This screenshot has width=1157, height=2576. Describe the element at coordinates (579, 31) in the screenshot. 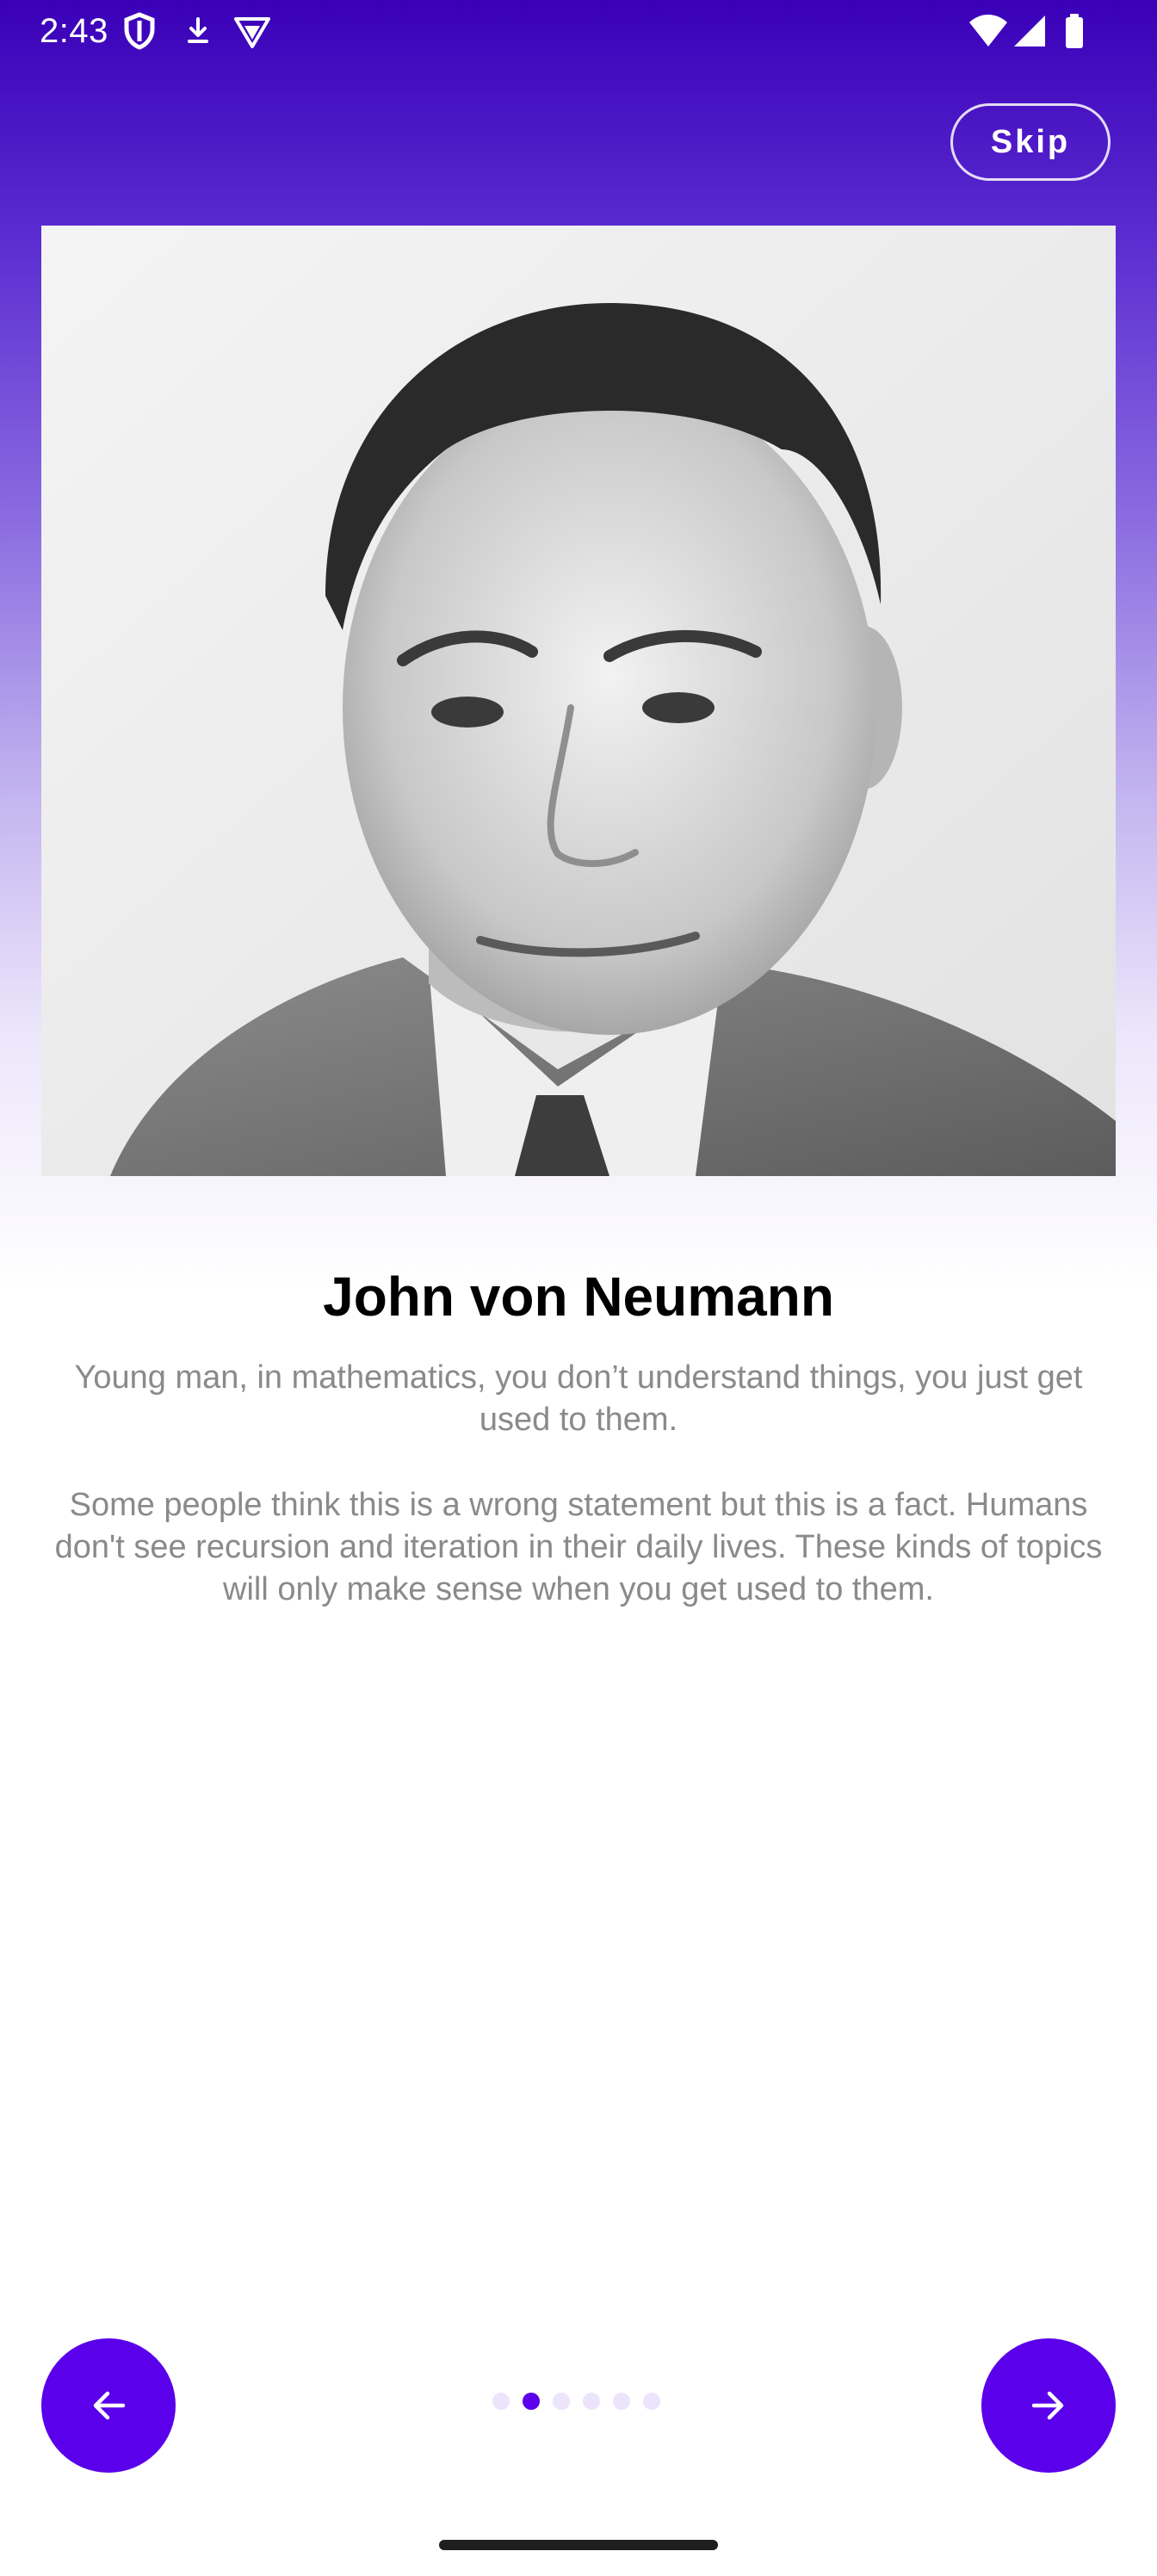

I see `status-bar: 2:43` at that location.